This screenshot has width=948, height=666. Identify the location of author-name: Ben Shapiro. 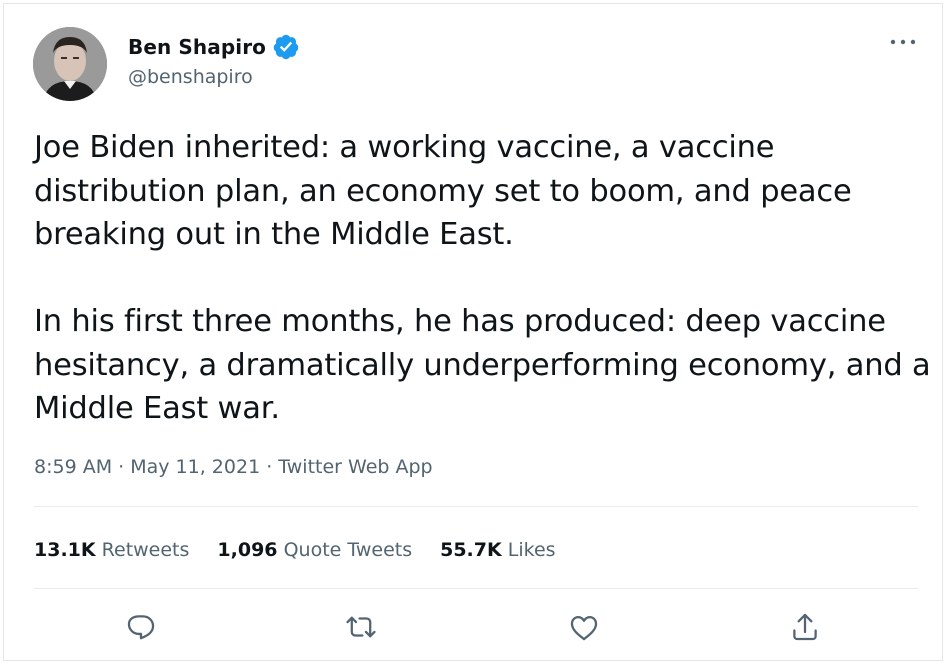
(197, 47).